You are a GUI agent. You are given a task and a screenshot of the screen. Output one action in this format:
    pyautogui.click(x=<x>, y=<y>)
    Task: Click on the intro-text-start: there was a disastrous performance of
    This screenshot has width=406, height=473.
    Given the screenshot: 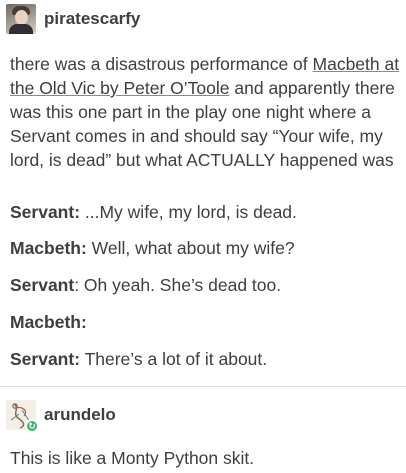 What is the action you would take?
    pyautogui.click(x=161, y=64)
    